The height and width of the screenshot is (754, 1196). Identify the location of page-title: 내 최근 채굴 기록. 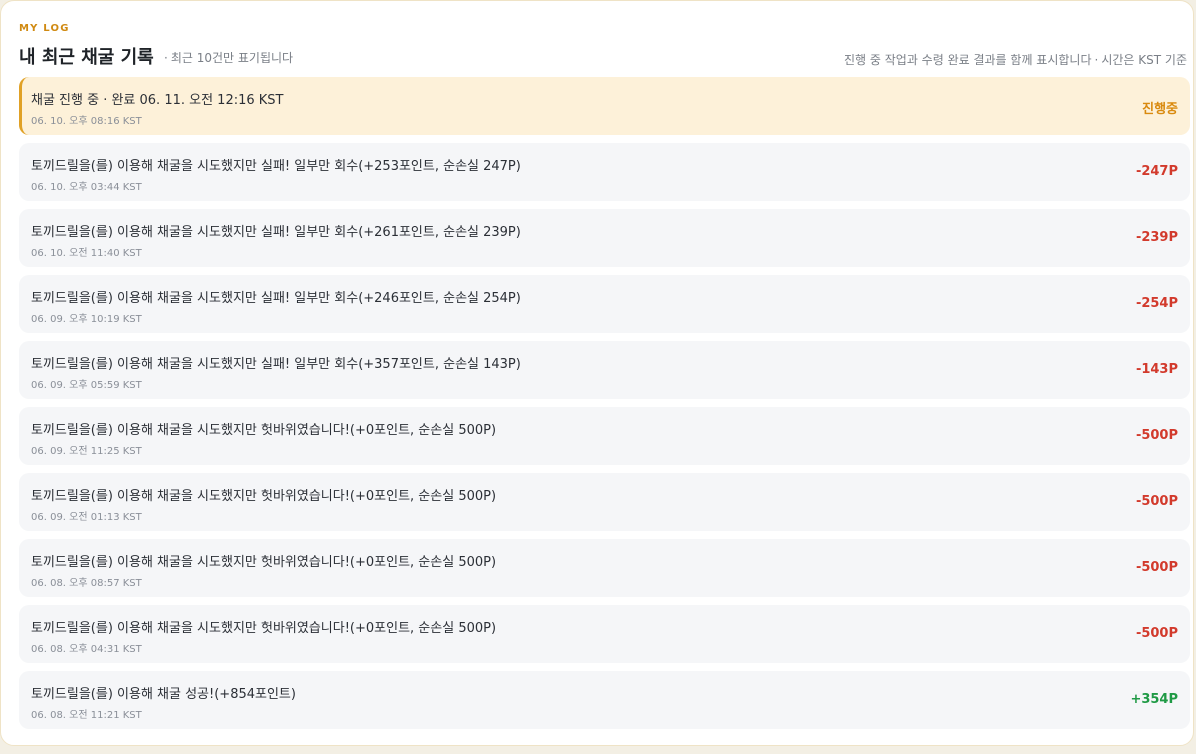
(86, 57).